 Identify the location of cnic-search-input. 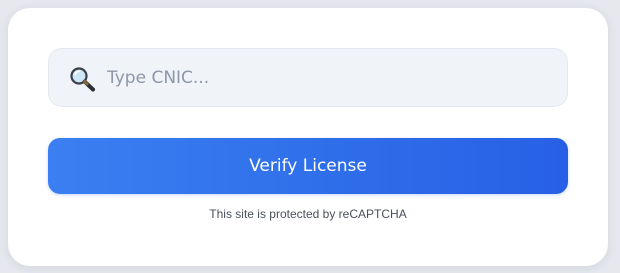
(327, 77).